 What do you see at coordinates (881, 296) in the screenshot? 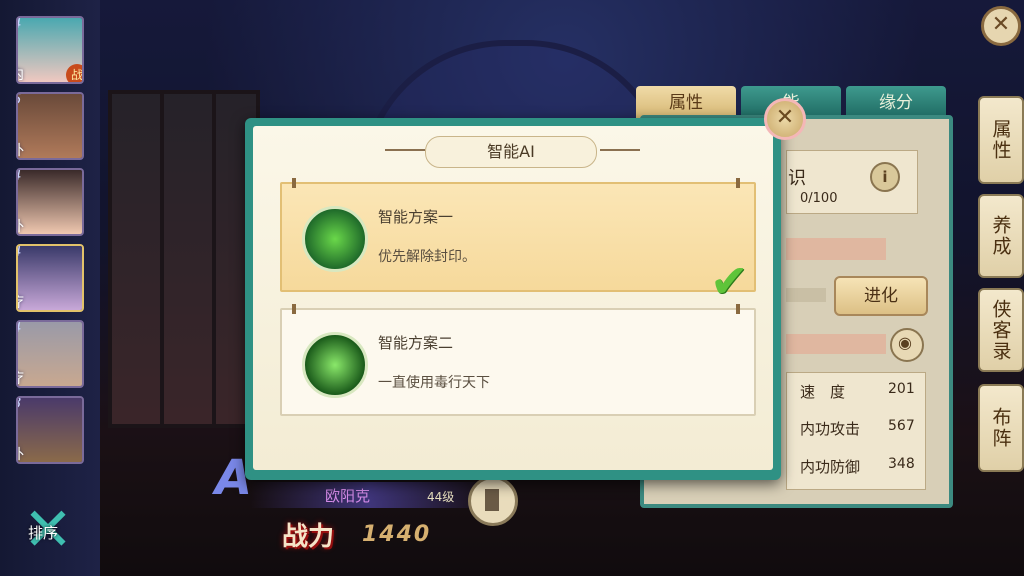
I see `evolve-button: 进化` at bounding box center [881, 296].